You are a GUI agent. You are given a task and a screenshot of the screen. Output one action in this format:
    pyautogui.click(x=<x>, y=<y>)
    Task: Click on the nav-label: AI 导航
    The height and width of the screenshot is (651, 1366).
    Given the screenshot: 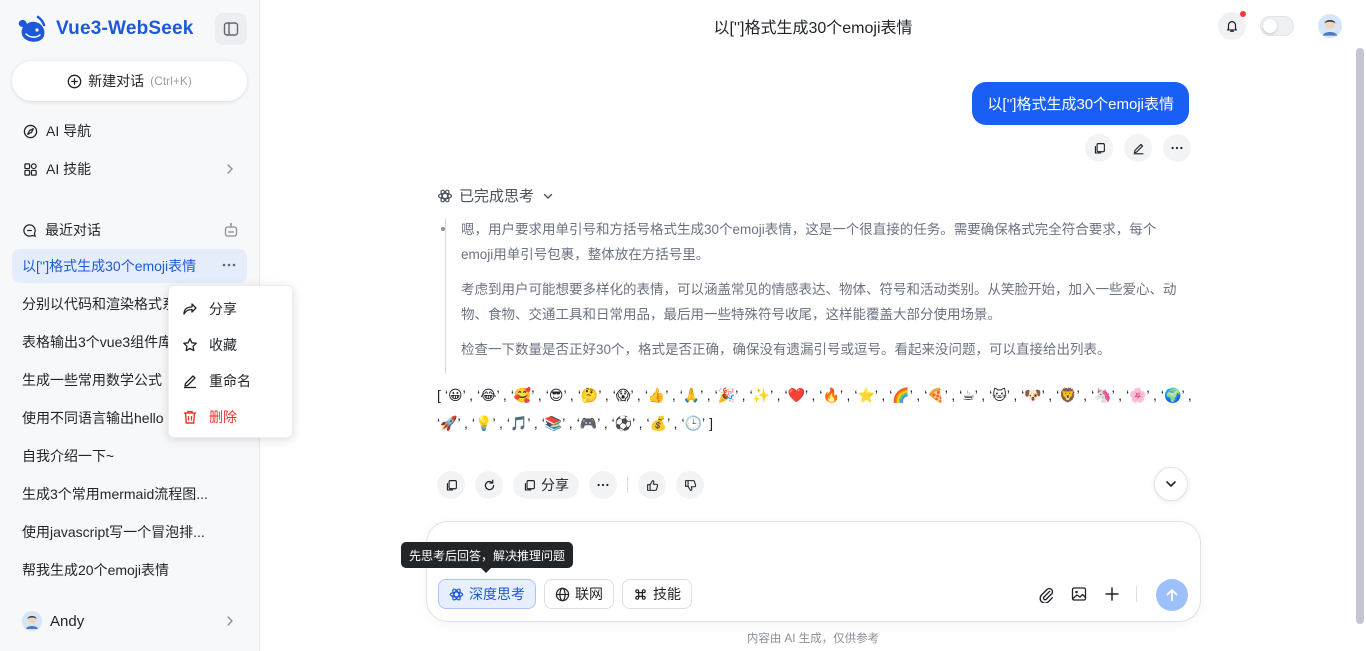 What is the action you would take?
    pyautogui.click(x=69, y=131)
    